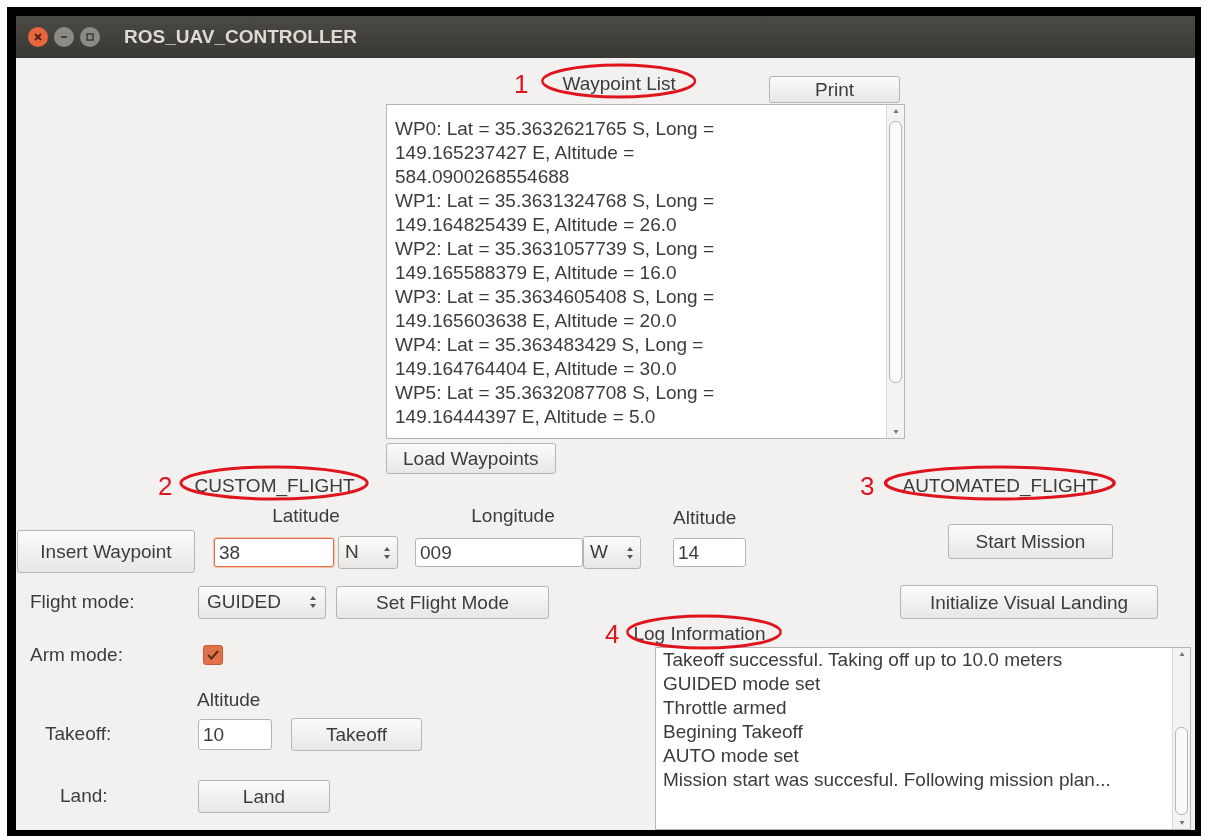 The width and height of the screenshot is (1205, 836). What do you see at coordinates (471, 458) in the screenshot?
I see `load-waypoints-button: Load Waypoints` at bounding box center [471, 458].